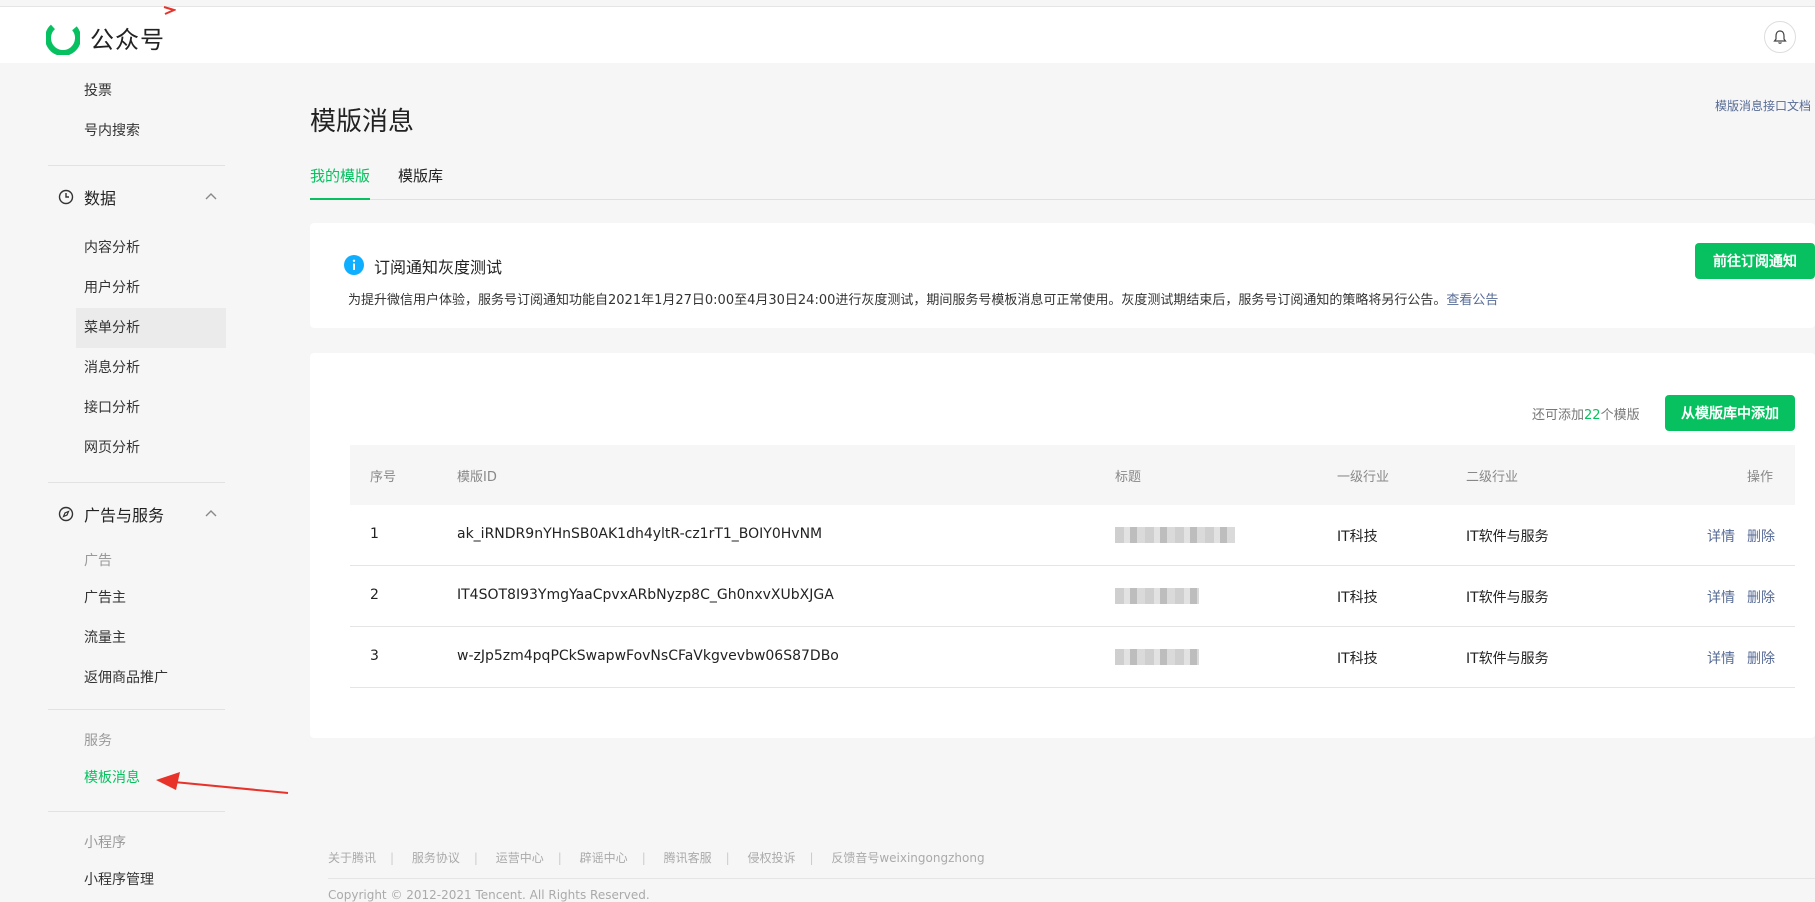  Describe the element at coordinates (1062, 179) in the screenshot. I see `tab-bar: 我的模版 模版库` at that location.